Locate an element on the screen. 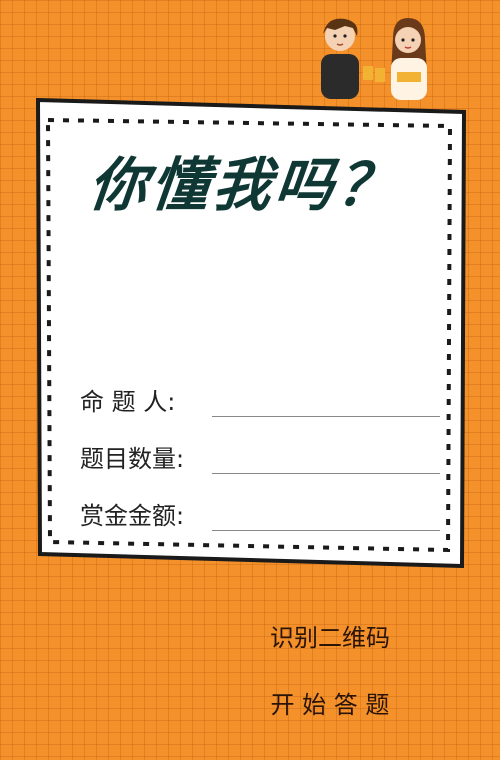 This screenshot has height=760, width=500. scan-qr-text: 识别二维码 is located at coordinates (330, 635).